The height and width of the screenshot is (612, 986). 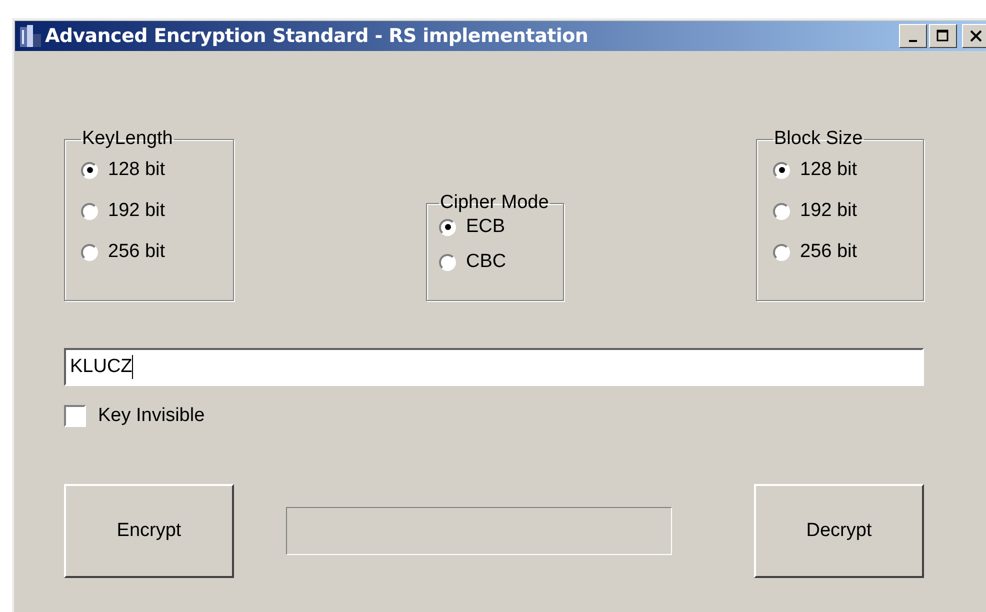 What do you see at coordinates (75, 416) in the screenshot?
I see `checkbox` at bounding box center [75, 416].